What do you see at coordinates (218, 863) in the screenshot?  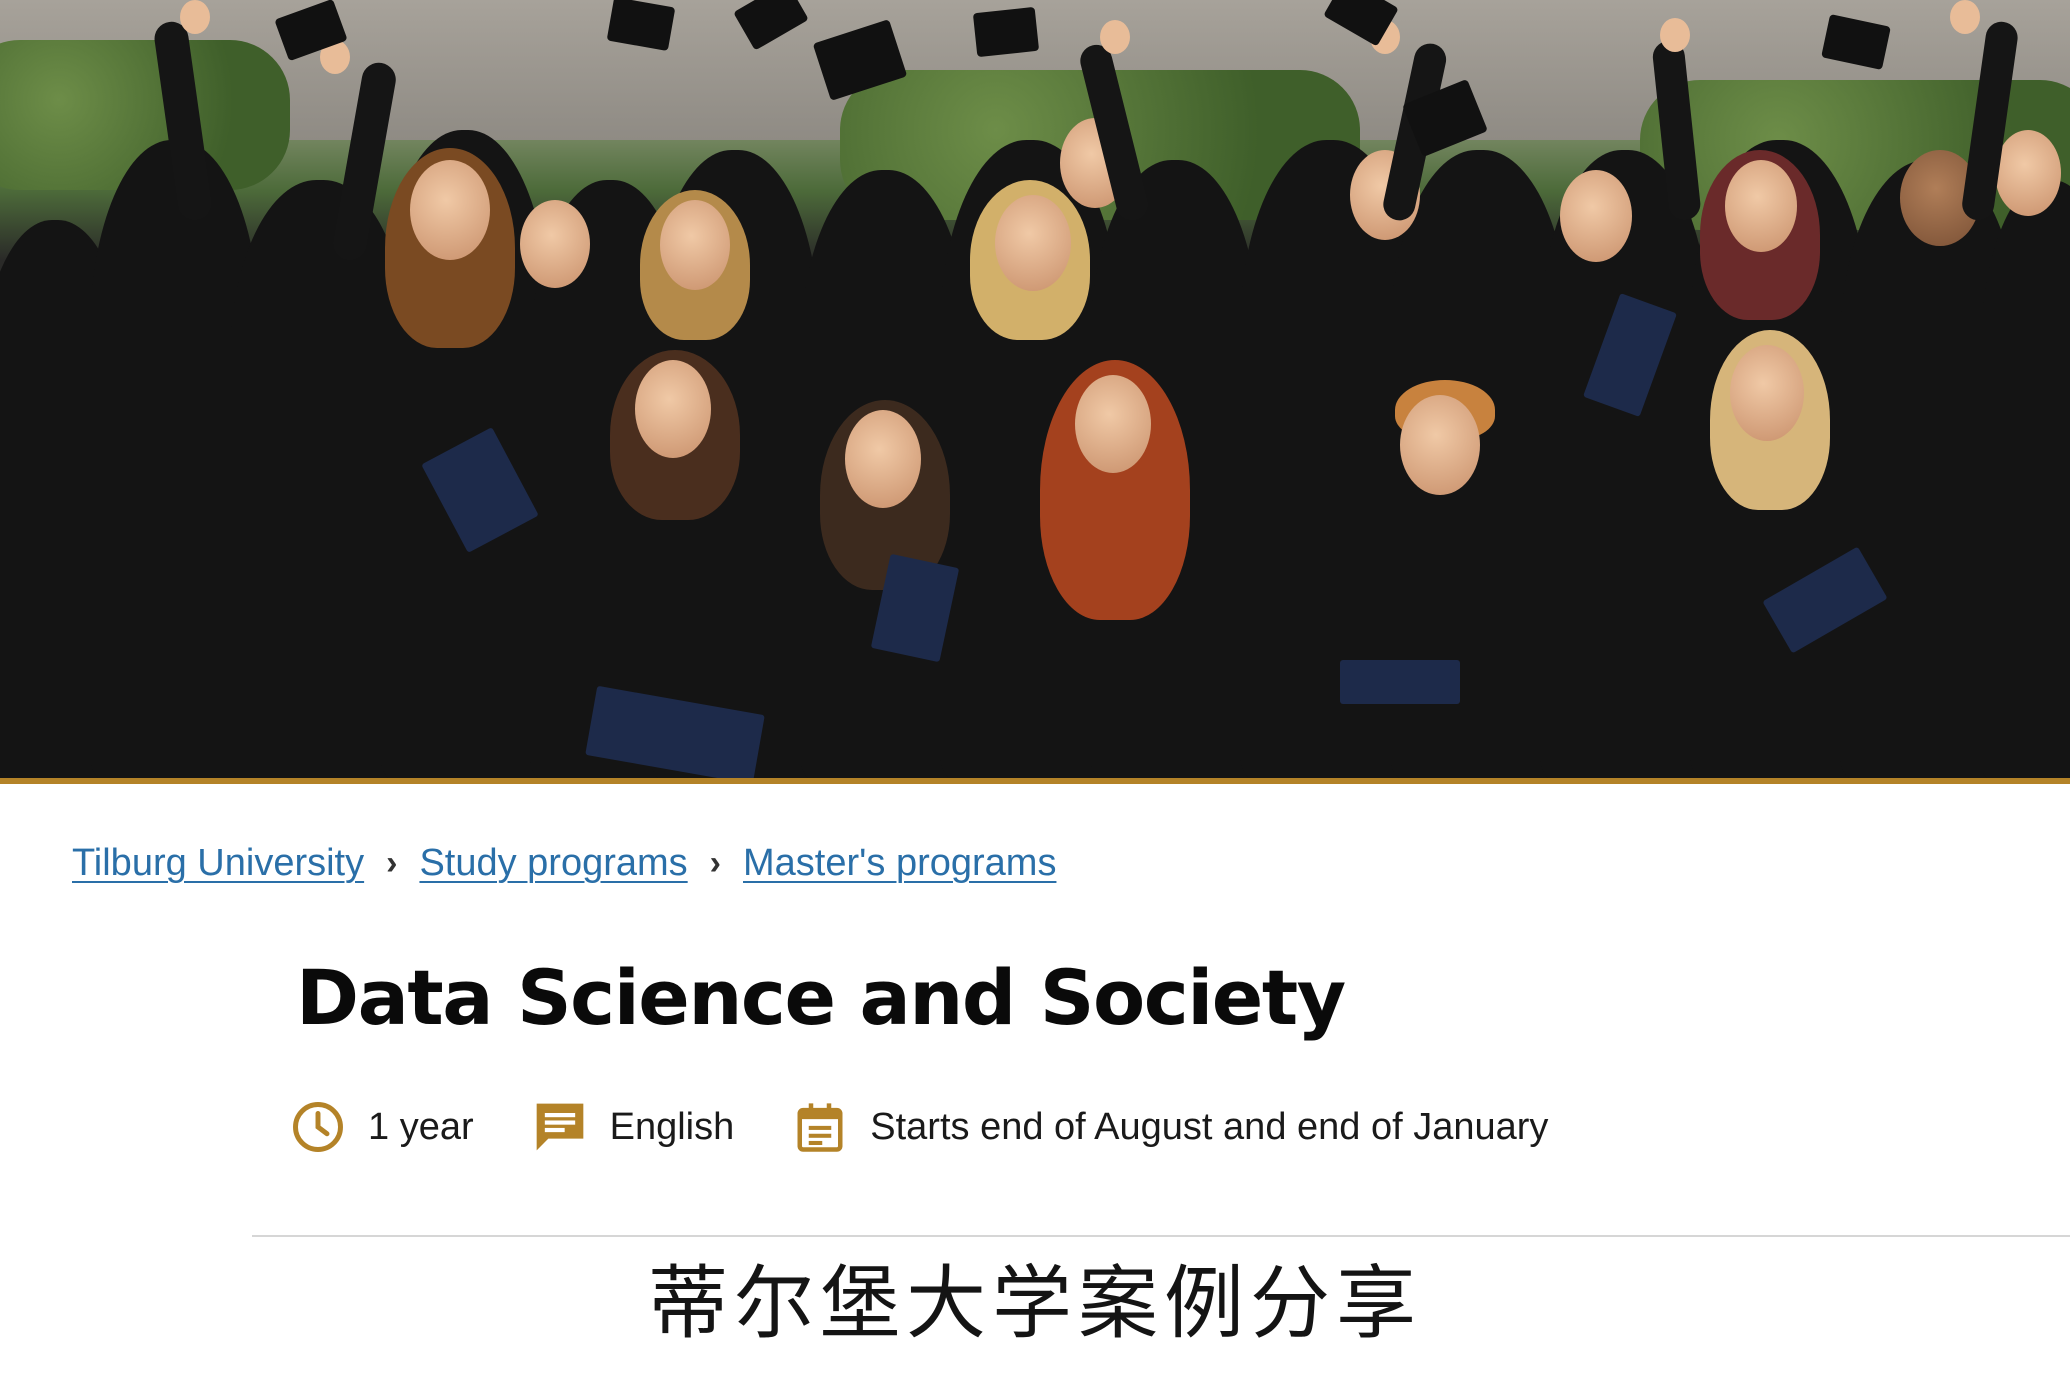 I see `breadcrumb-link-tilburg-university: Tilburg University` at bounding box center [218, 863].